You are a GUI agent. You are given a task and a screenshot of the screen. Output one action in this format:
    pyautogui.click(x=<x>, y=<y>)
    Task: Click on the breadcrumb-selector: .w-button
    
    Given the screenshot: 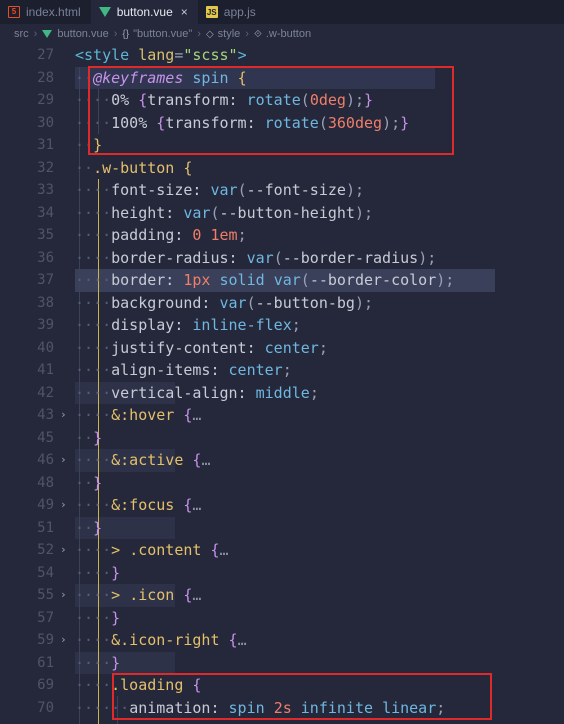 What is the action you would take?
    pyautogui.click(x=288, y=34)
    